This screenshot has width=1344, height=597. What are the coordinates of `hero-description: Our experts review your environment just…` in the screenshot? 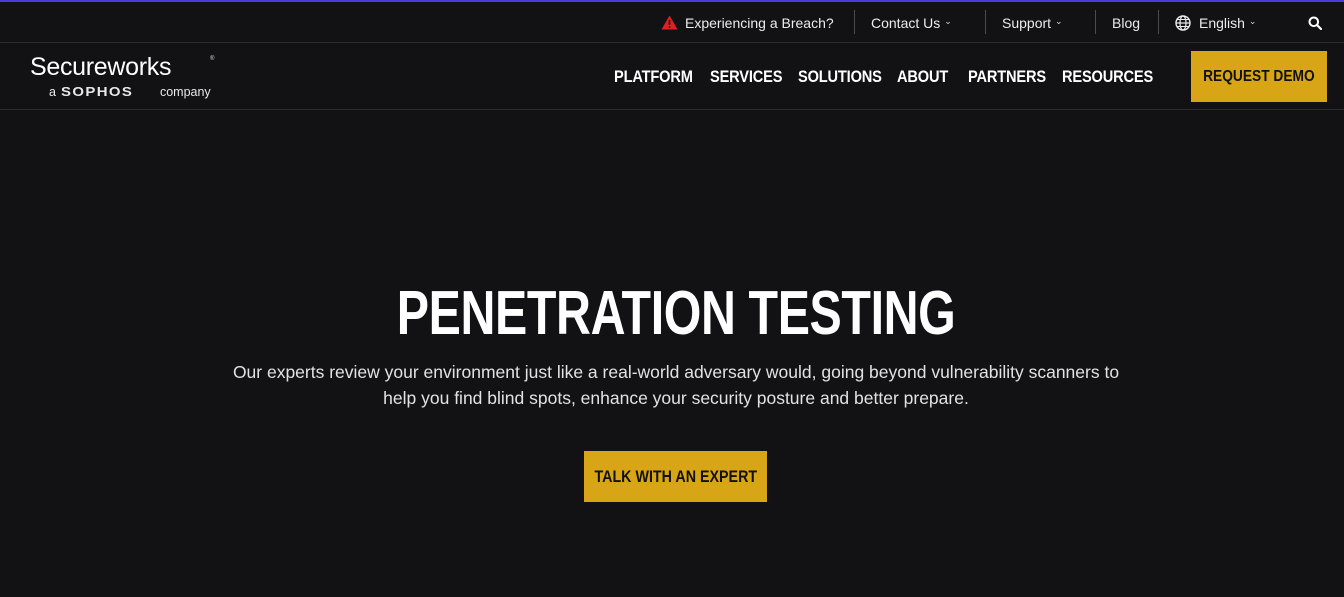 It's located at (676, 385).